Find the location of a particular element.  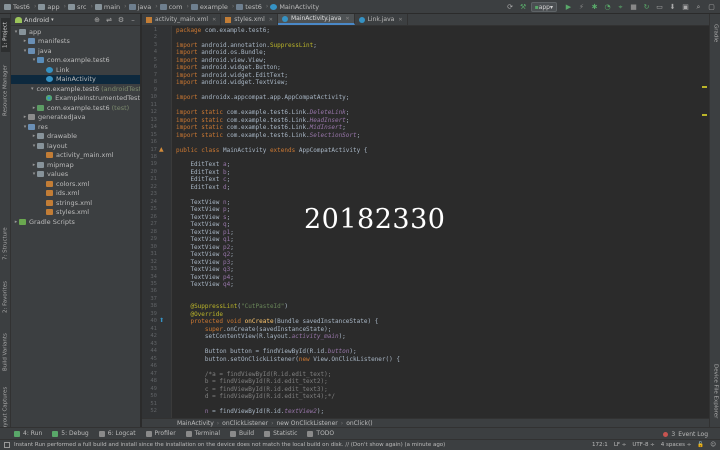

code-line: TextView q4; is located at coordinates (204, 284).